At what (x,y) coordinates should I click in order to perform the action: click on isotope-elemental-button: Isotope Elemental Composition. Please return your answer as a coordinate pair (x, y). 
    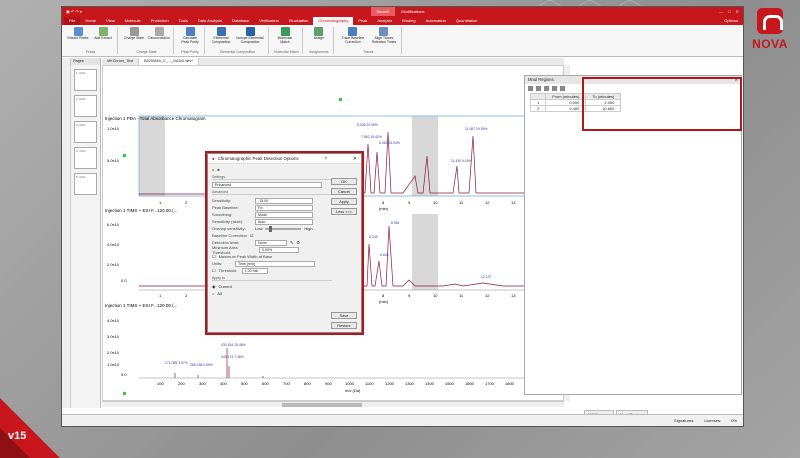
    Looking at the image, I should click on (250, 38).